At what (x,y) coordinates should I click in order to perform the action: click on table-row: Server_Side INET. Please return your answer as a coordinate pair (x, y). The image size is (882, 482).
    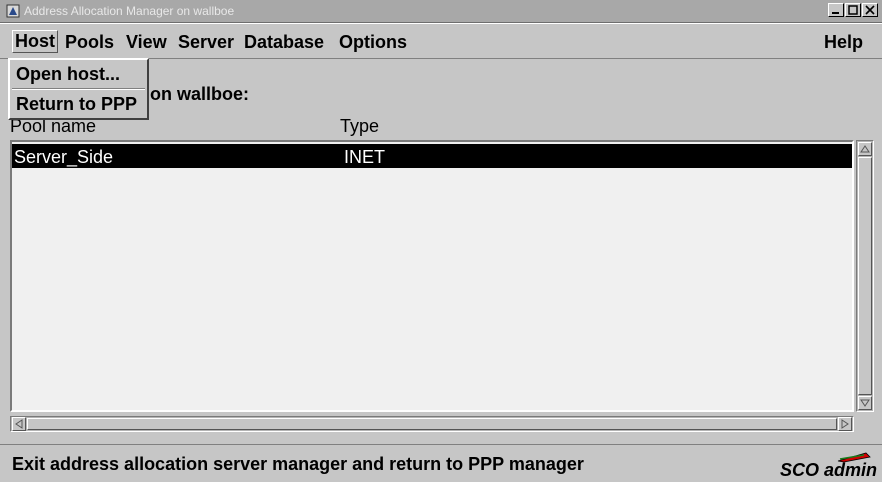
    Looking at the image, I should click on (432, 156).